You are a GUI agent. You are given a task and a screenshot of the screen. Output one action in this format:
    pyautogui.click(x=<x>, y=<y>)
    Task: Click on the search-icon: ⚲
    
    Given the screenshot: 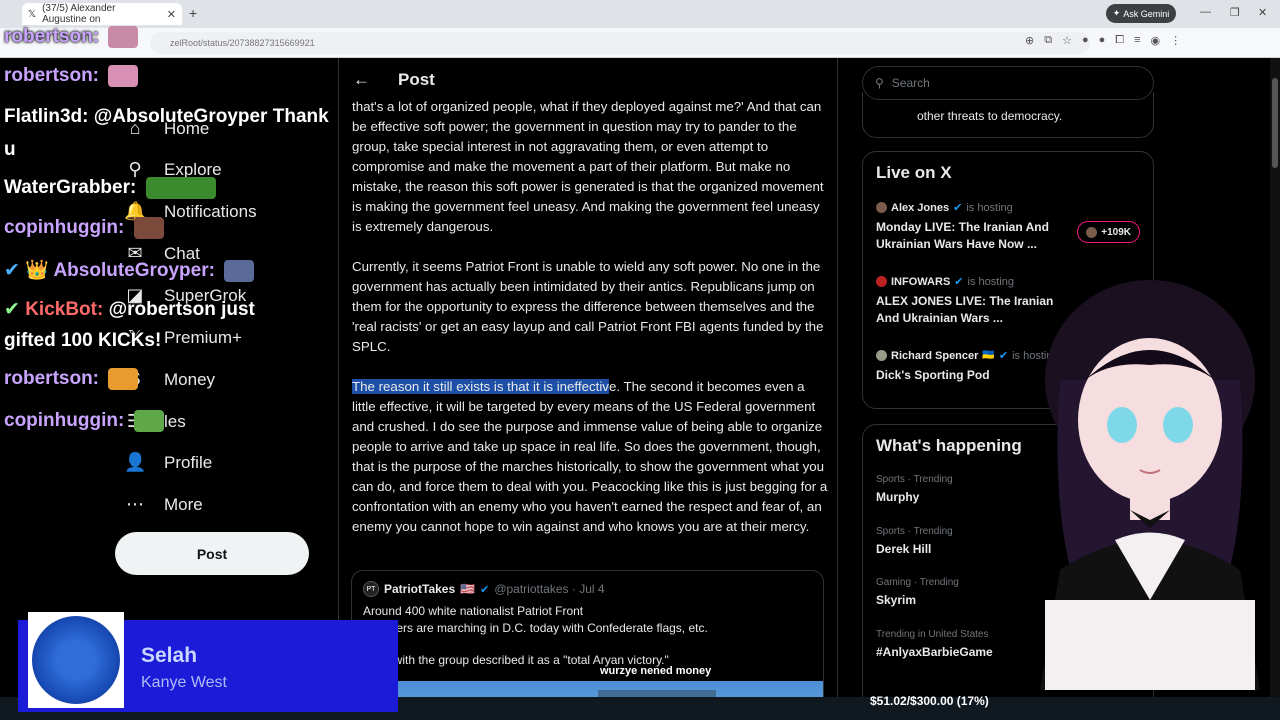 What is the action you would take?
    pyautogui.click(x=879, y=83)
    